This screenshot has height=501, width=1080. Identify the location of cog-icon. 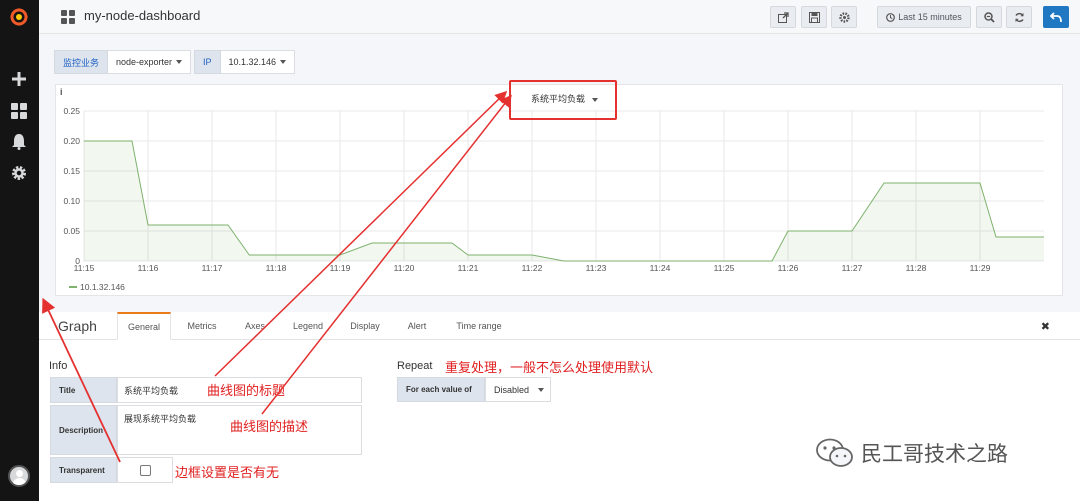
(844, 17).